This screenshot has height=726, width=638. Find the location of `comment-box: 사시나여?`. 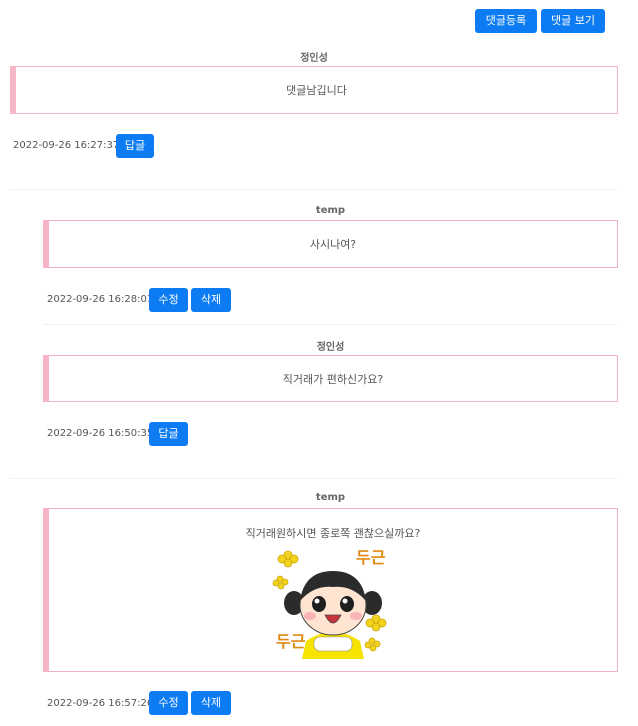

comment-box: 사시나여? is located at coordinates (330, 244).